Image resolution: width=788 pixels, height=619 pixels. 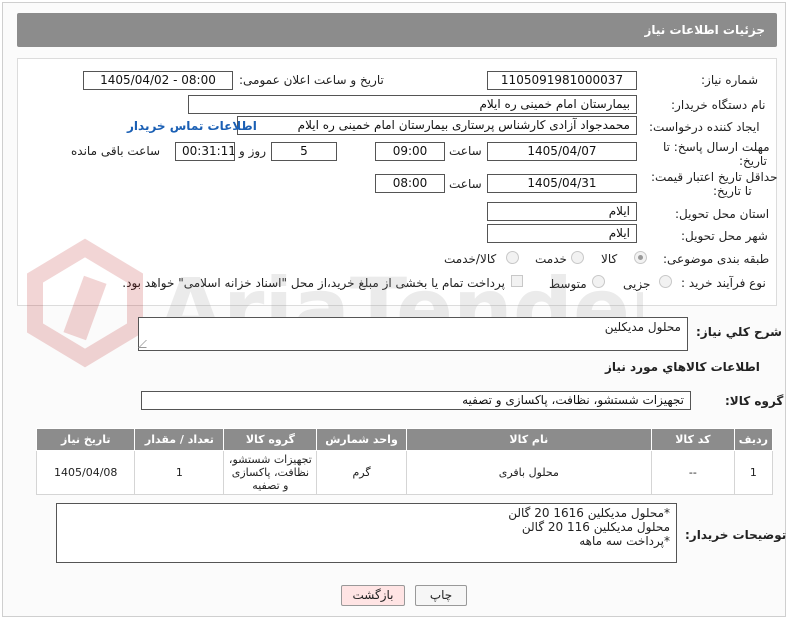 What do you see at coordinates (465, 184) in the screenshot?
I see `price-validity-time-label: ساعت` at bounding box center [465, 184].